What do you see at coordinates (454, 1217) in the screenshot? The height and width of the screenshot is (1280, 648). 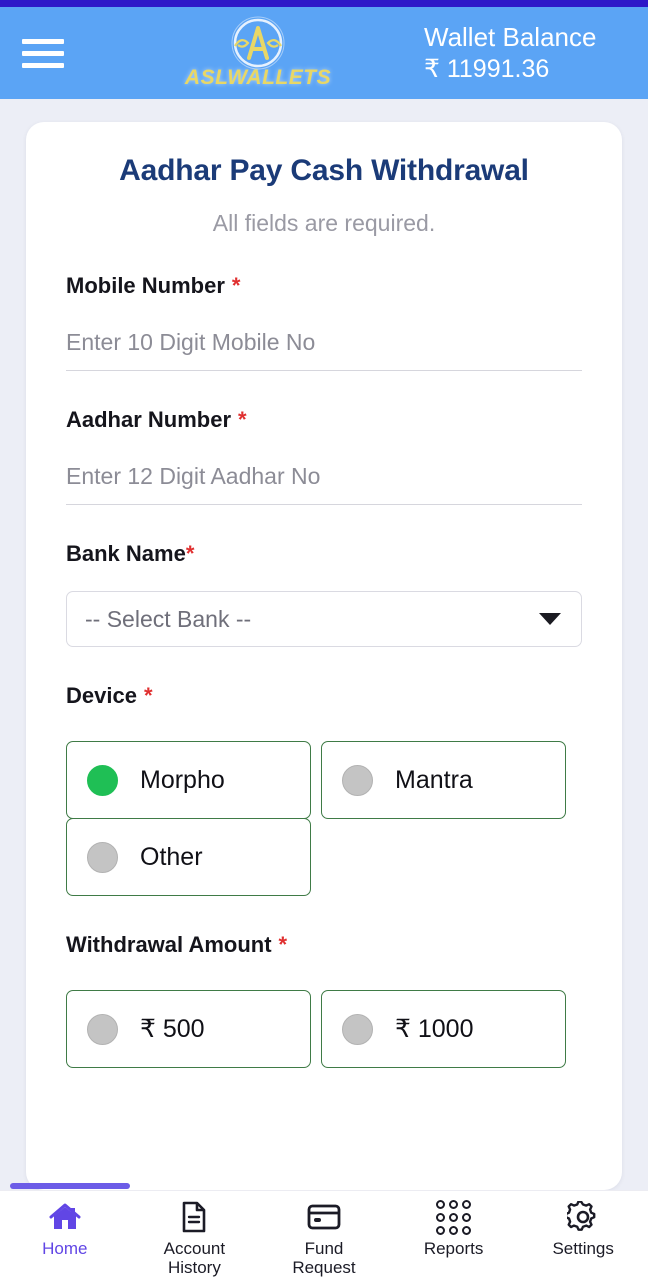 I see `grid-dots-icon` at bounding box center [454, 1217].